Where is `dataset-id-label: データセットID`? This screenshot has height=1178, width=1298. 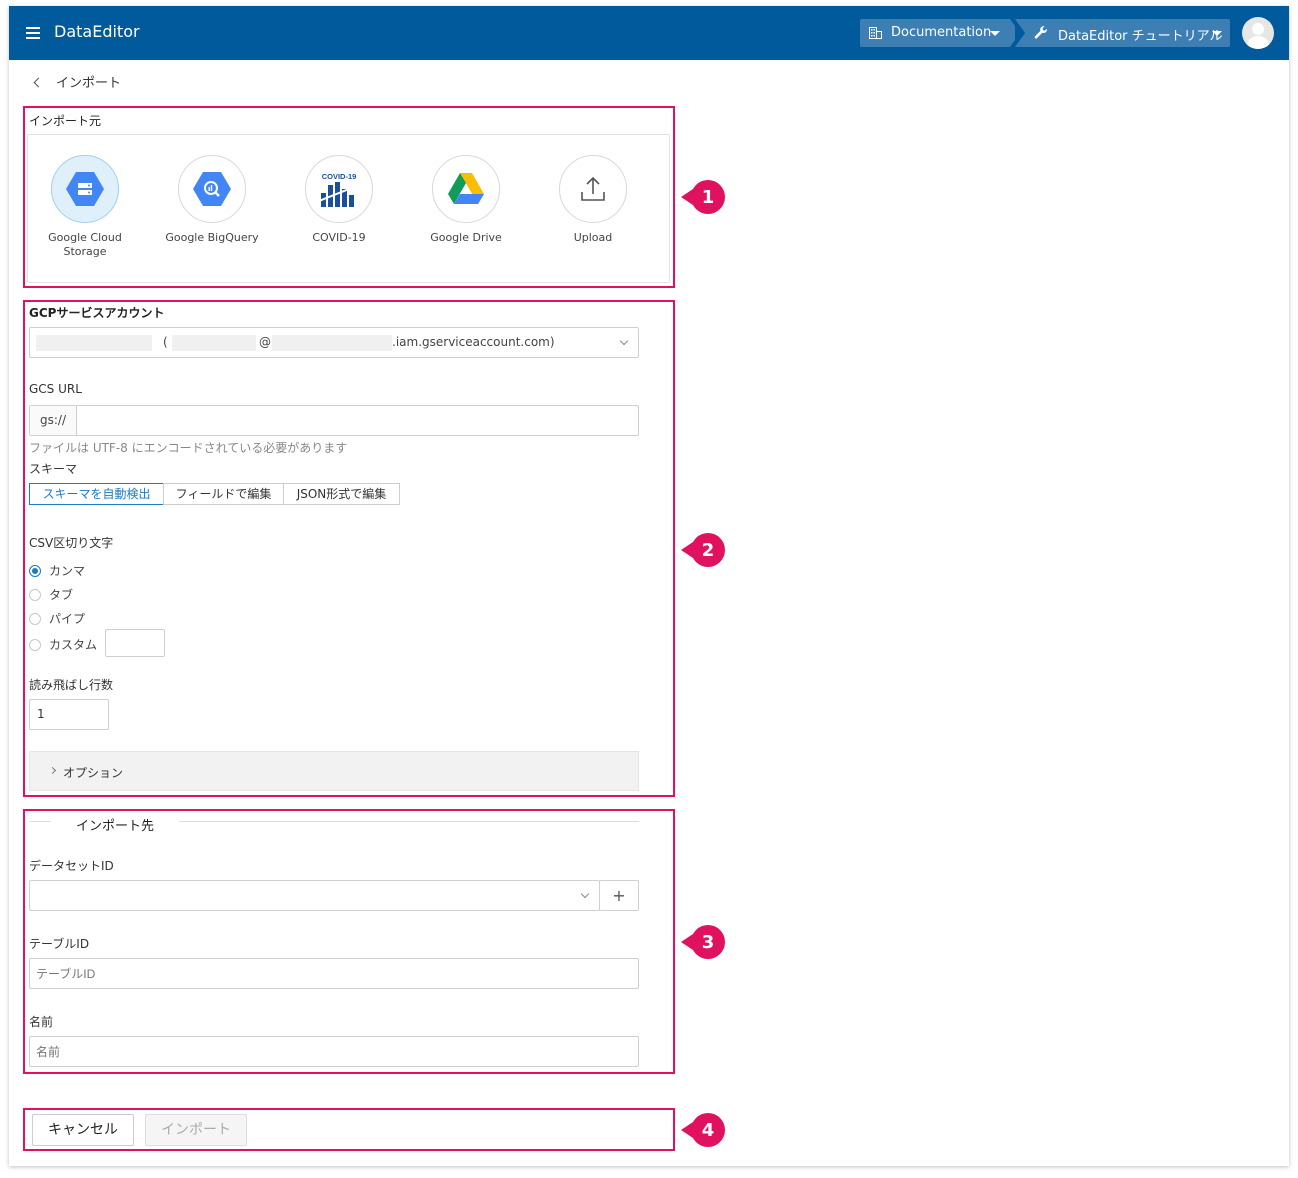
dataset-id-label: データセットID is located at coordinates (71, 866).